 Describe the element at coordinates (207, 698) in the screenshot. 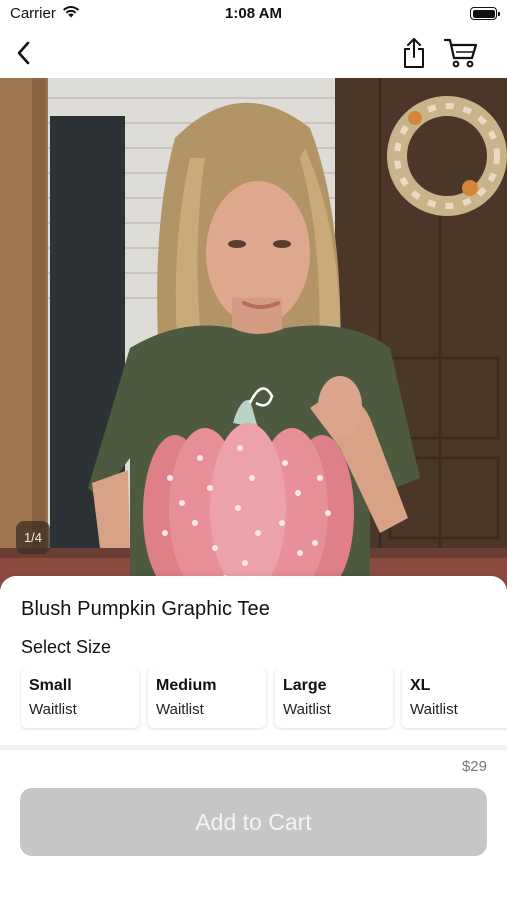

I see `size-option-medium: Medium Waitlist` at that location.